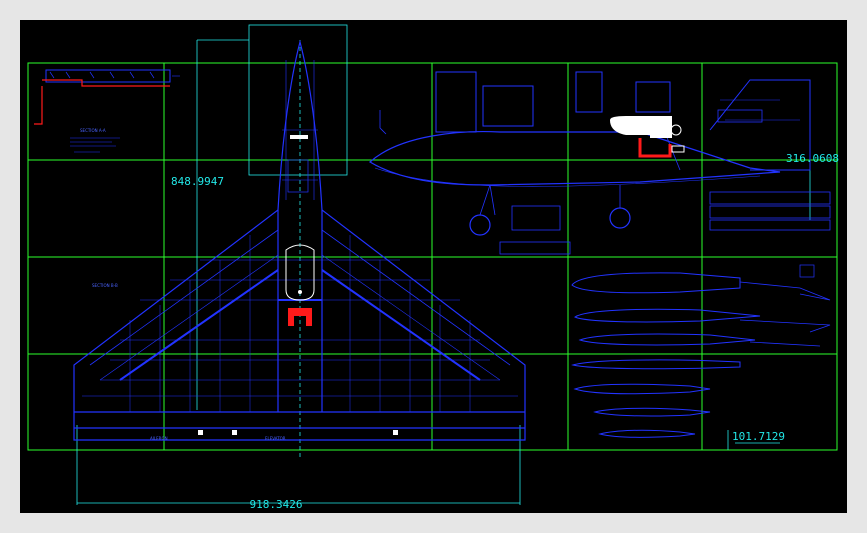 This screenshot has height=533, width=867. I want to click on section-a-label: SECTION A-A, so click(93, 130).